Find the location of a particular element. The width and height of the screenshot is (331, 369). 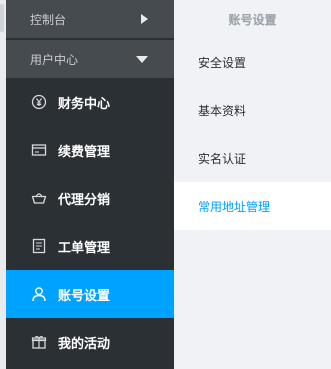

chevron-right-icon is located at coordinates (144, 19).